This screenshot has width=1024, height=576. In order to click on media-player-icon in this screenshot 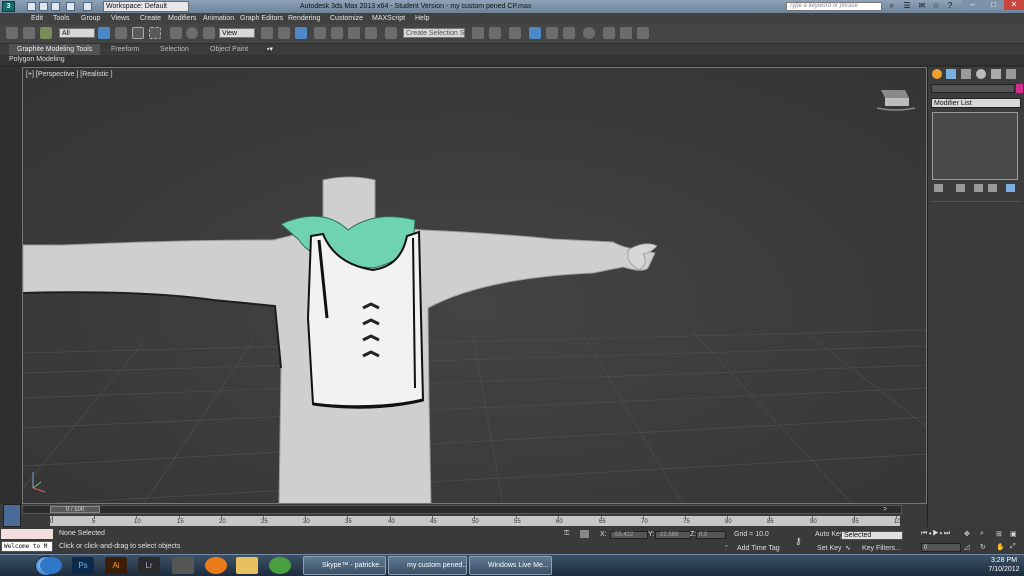, I will do `click(280, 565)`.